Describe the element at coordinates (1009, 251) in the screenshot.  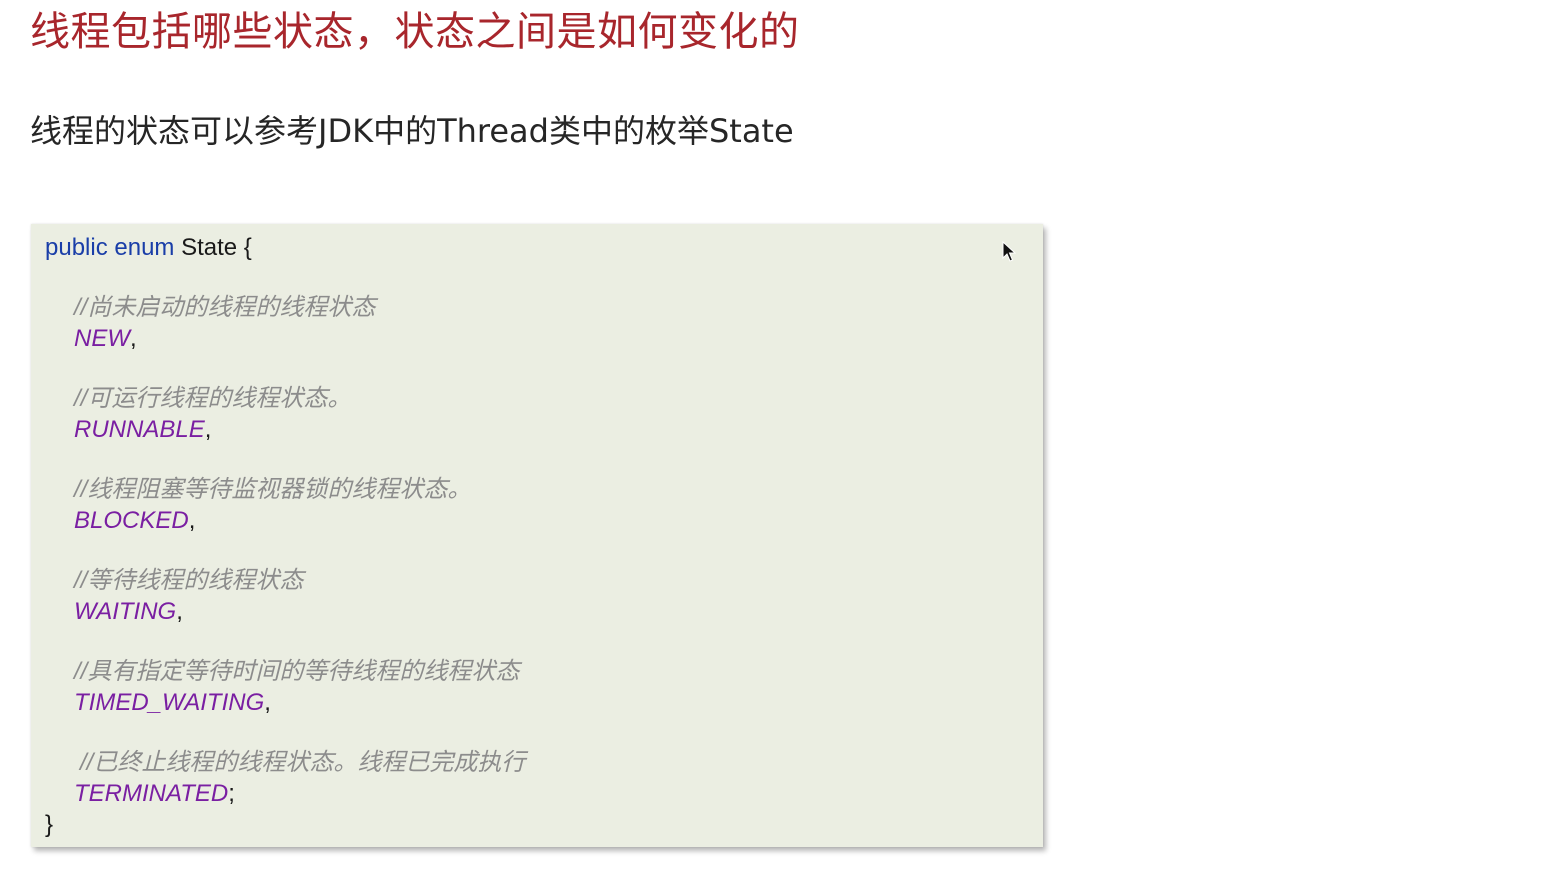
I see `mouse-pointer-icon` at that location.